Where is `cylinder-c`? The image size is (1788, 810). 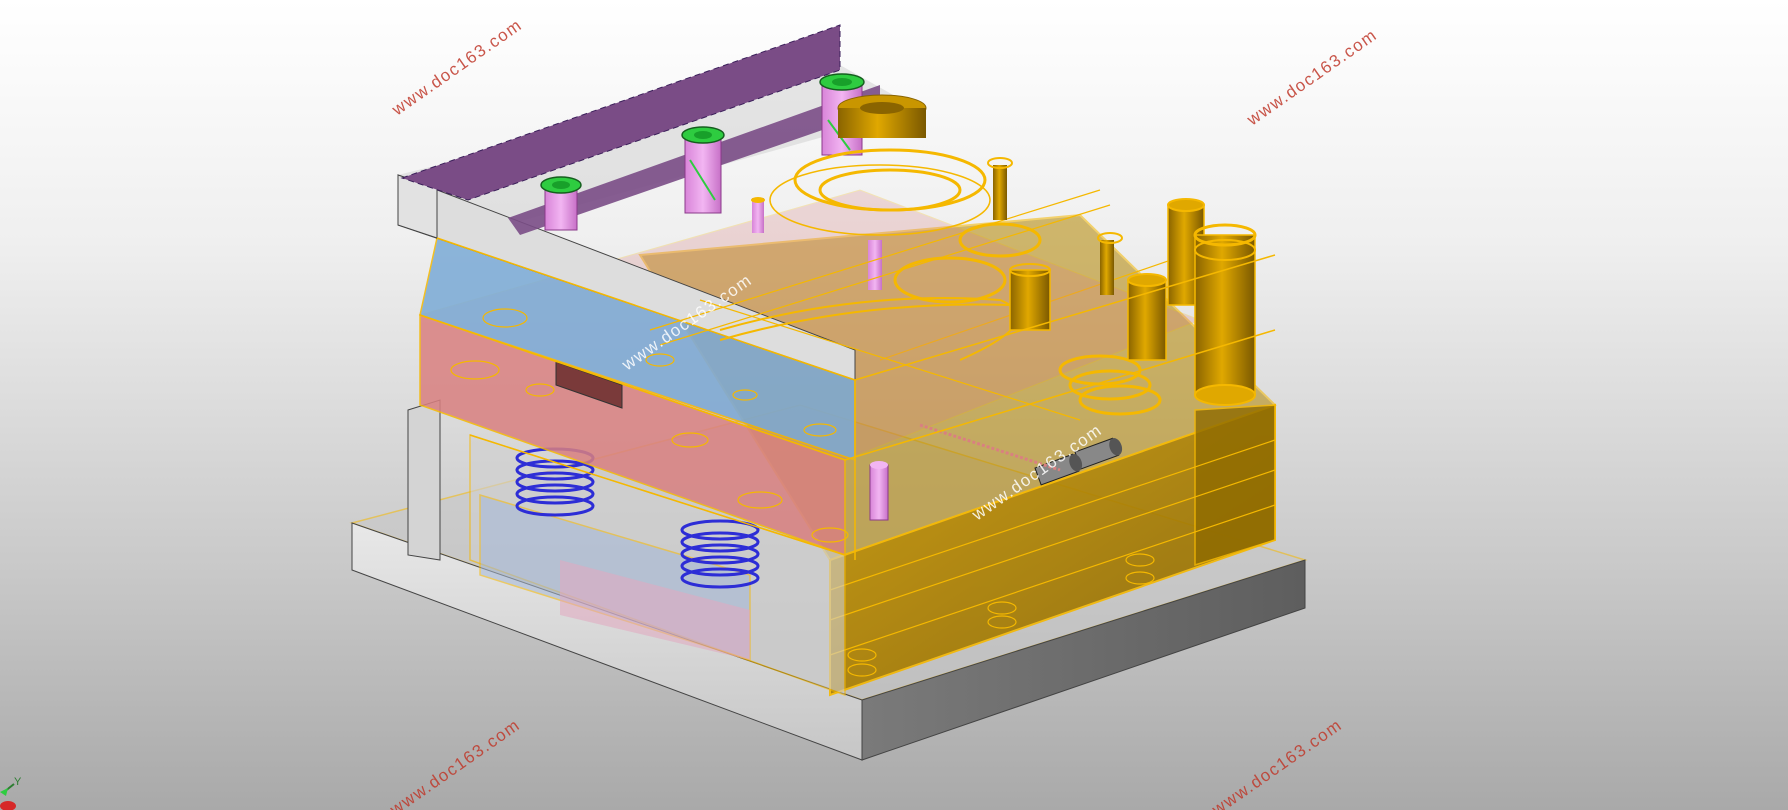
cylinder-c is located at coordinates (1147, 317).